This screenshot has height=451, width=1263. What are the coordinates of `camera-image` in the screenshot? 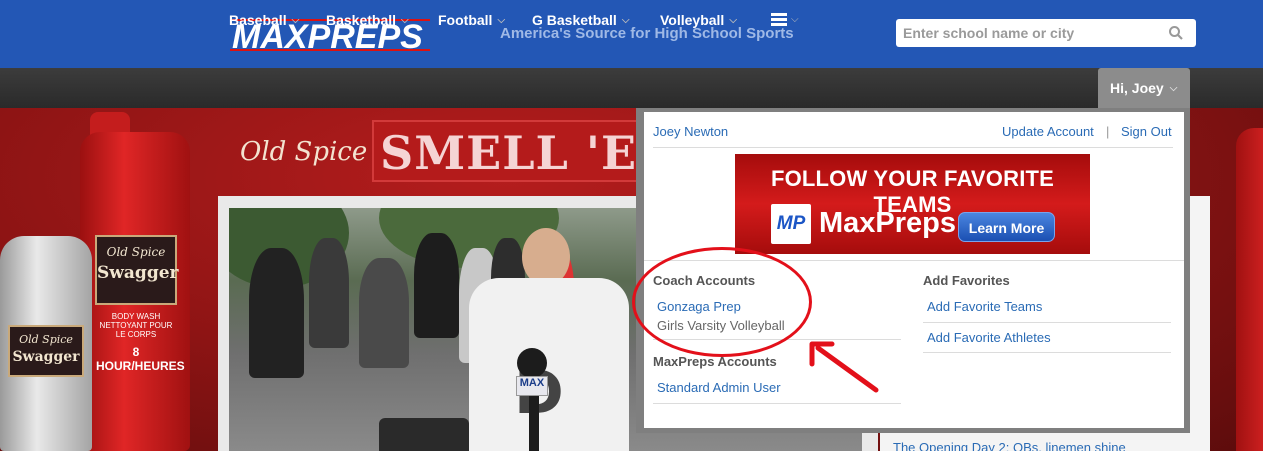 It's located at (424, 434).